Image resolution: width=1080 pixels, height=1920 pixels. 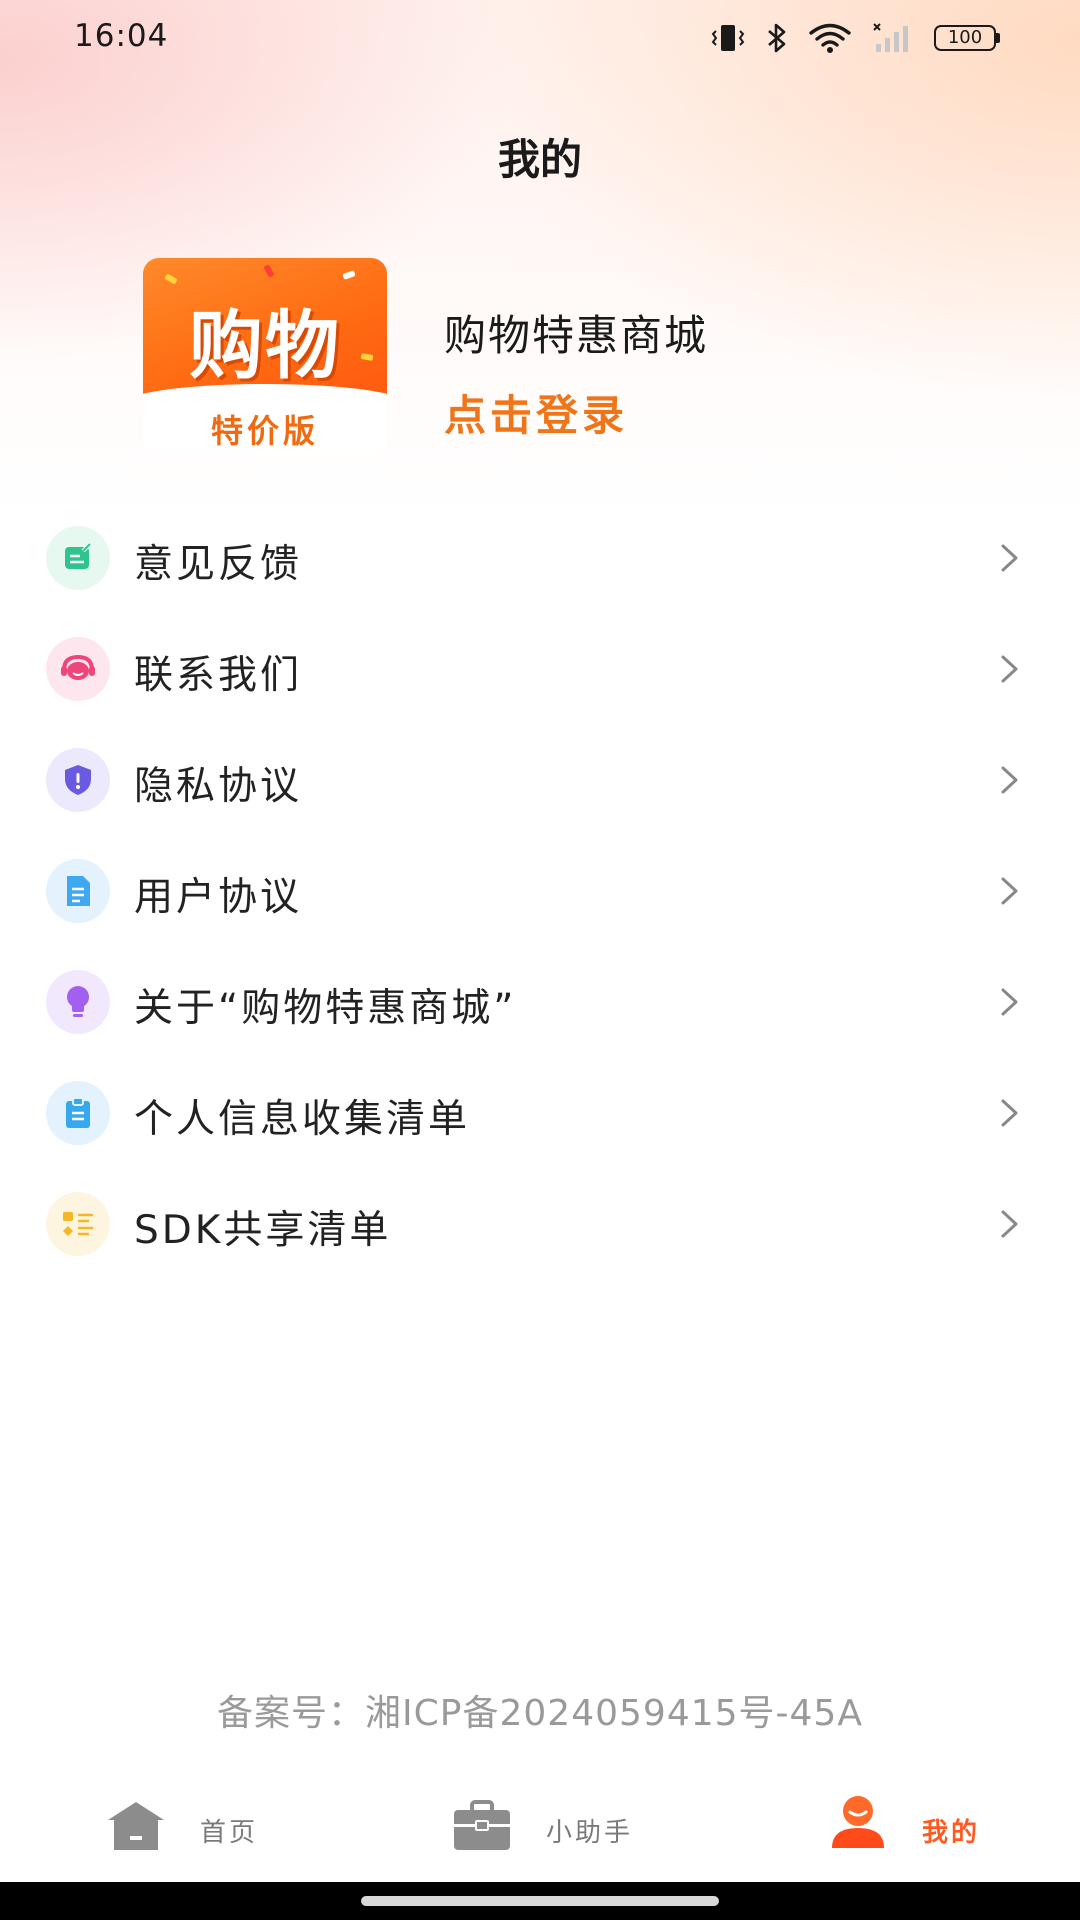 I want to click on list-icon, so click(x=78, y=1224).